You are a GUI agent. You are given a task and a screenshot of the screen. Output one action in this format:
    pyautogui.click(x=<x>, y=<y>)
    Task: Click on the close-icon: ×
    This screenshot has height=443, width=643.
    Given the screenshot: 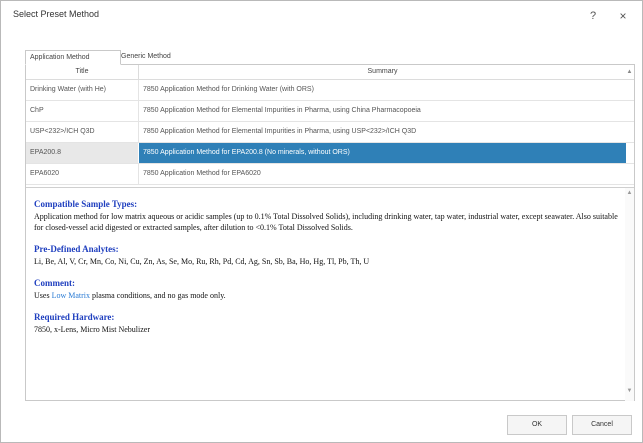 What is the action you would take?
    pyautogui.click(x=623, y=16)
    